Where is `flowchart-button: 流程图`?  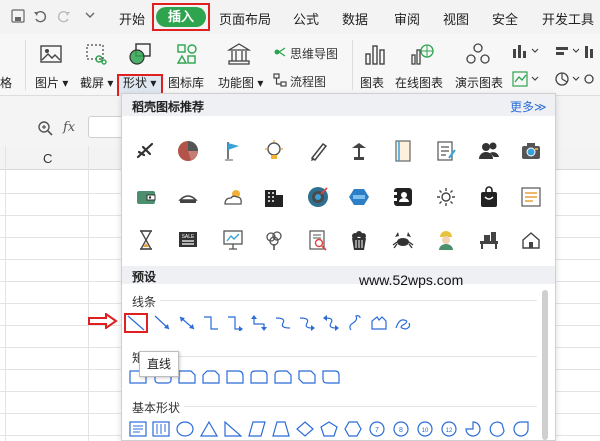 flowchart-button: 流程图 is located at coordinates (308, 81).